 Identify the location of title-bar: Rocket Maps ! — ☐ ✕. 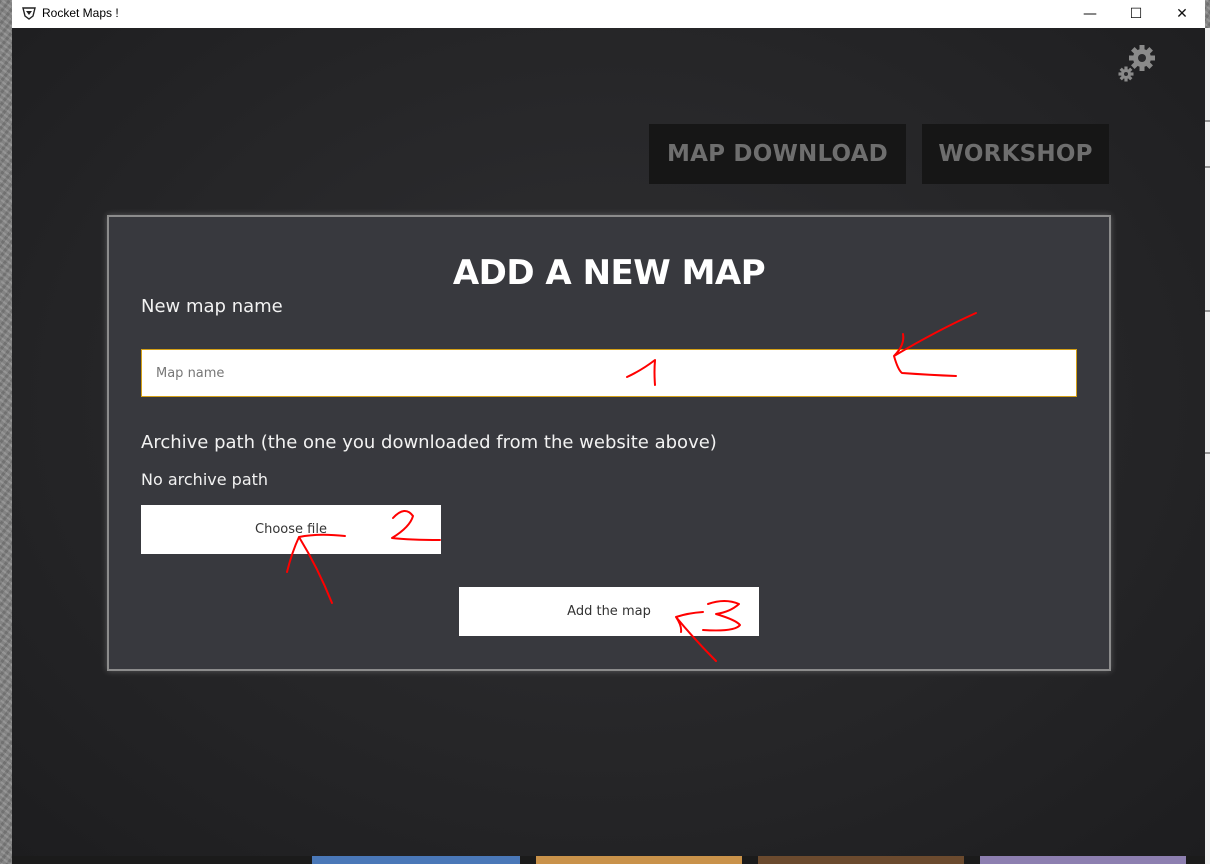
(608, 14).